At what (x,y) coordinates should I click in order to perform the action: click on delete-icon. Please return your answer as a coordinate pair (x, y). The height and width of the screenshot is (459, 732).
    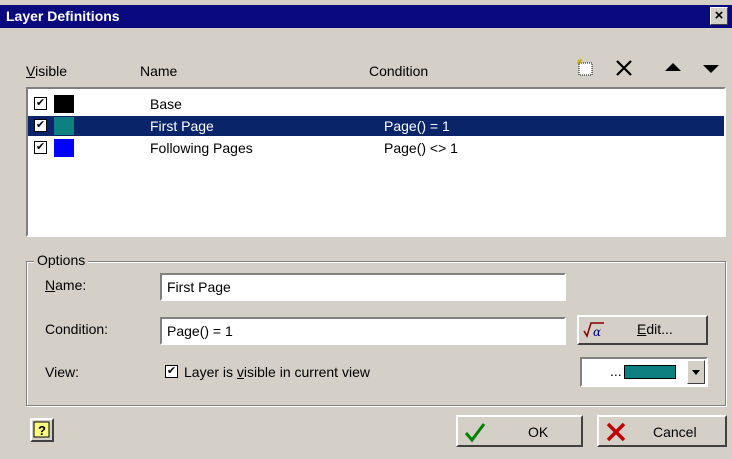
    Looking at the image, I should click on (624, 68).